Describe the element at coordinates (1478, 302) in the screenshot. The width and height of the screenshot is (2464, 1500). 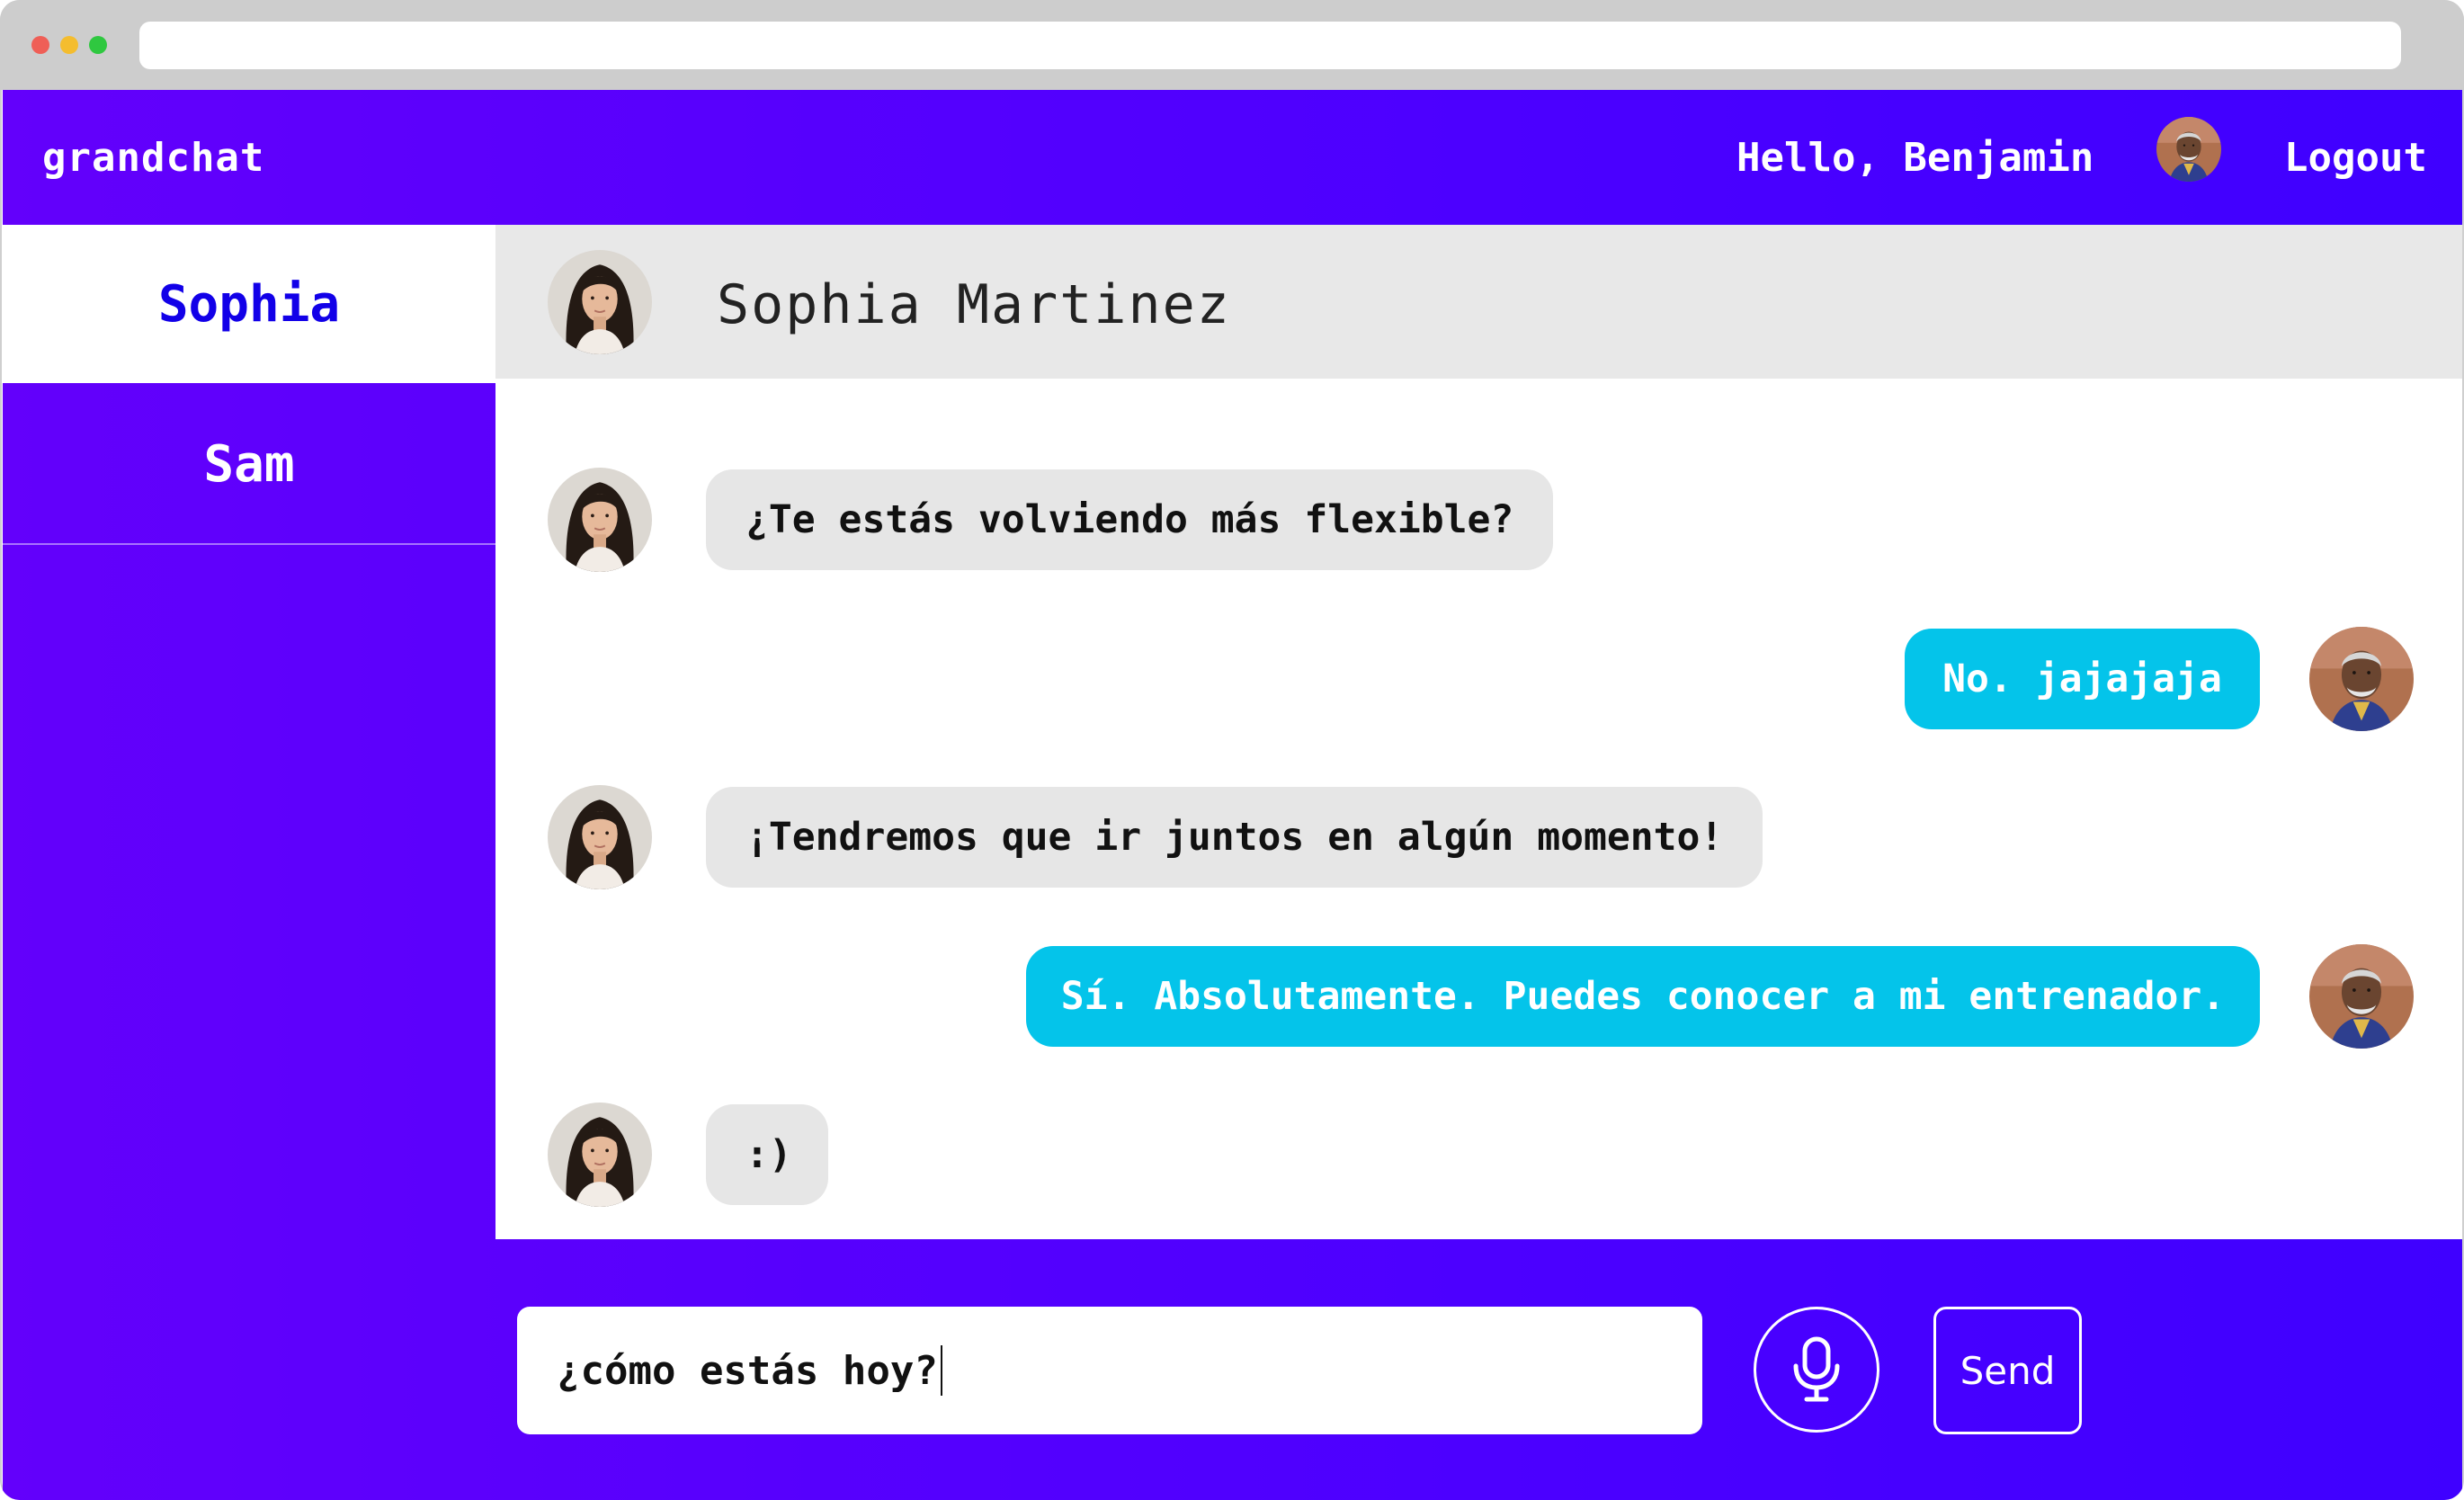
I see `chat-header: Sophia Martinez` at that location.